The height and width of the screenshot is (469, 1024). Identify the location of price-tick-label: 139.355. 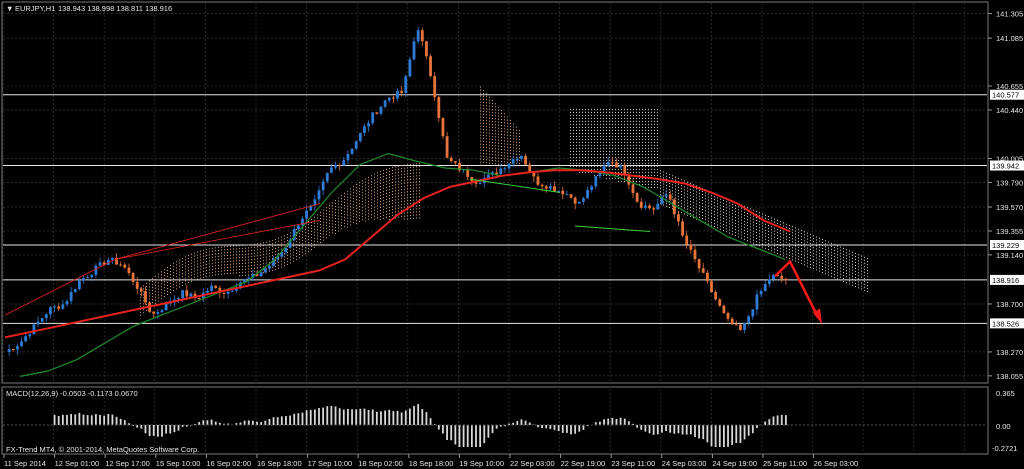
(1009, 231).